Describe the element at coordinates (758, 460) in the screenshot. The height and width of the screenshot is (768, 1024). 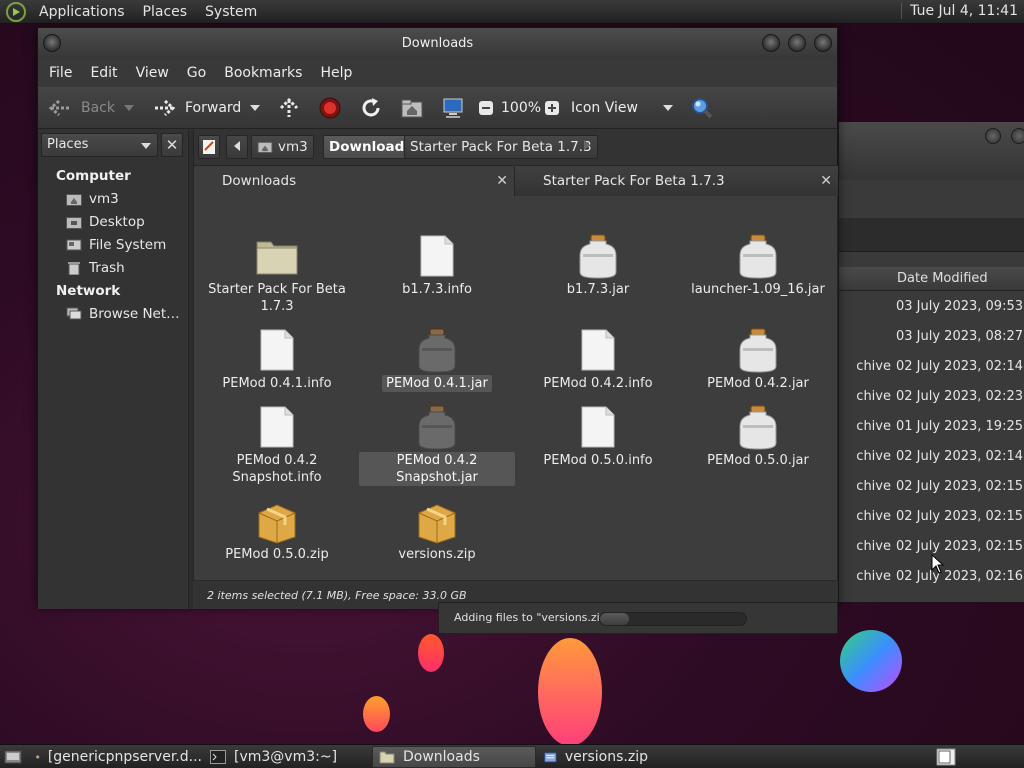
I see `file-name-label: PEMod 0.5.0.jar` at that location.